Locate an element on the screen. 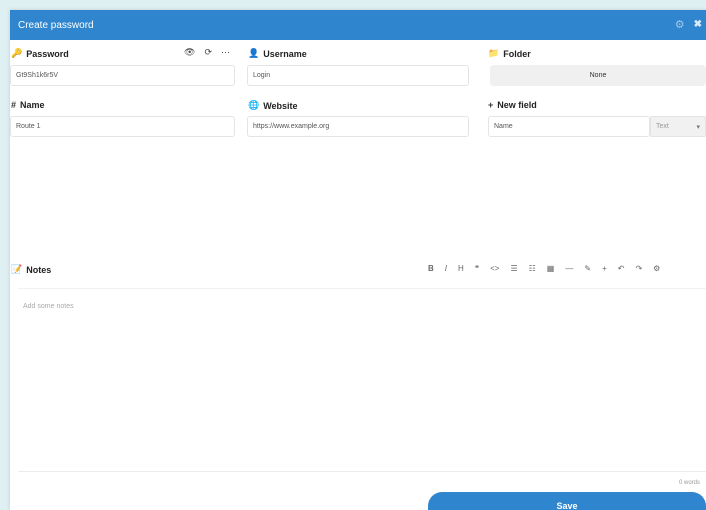  note-icon: 📝 is located at coordinates (17, 269).